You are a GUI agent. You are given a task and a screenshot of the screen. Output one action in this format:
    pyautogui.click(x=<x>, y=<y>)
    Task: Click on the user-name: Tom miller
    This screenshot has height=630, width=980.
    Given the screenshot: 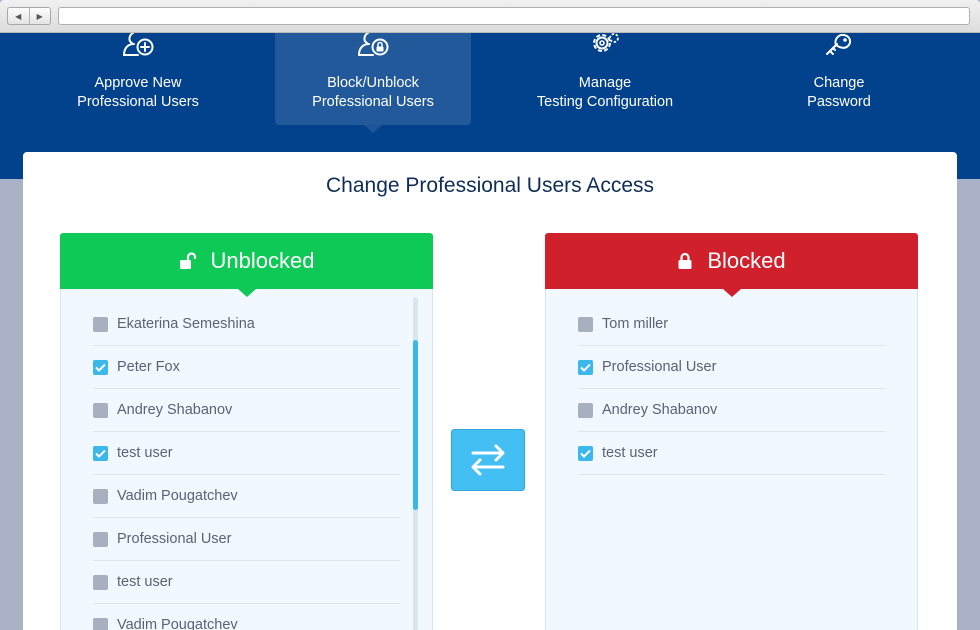 What is the action you would take?
    pyautogui.click(x=635, y=324)
    